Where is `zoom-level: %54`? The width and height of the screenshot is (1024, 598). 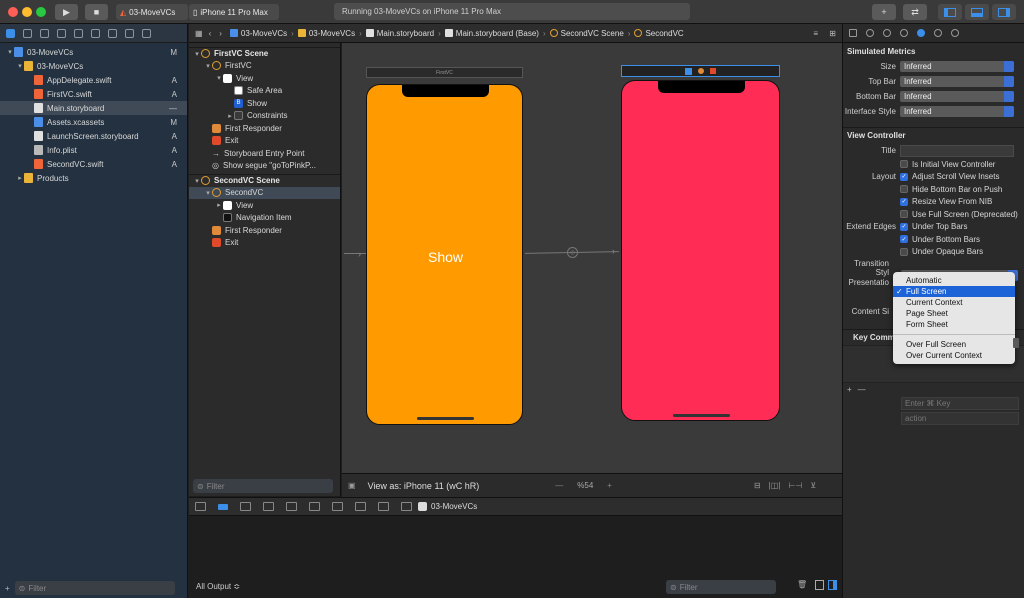 zoom-level: %54 is located at coordinates (585, 485).